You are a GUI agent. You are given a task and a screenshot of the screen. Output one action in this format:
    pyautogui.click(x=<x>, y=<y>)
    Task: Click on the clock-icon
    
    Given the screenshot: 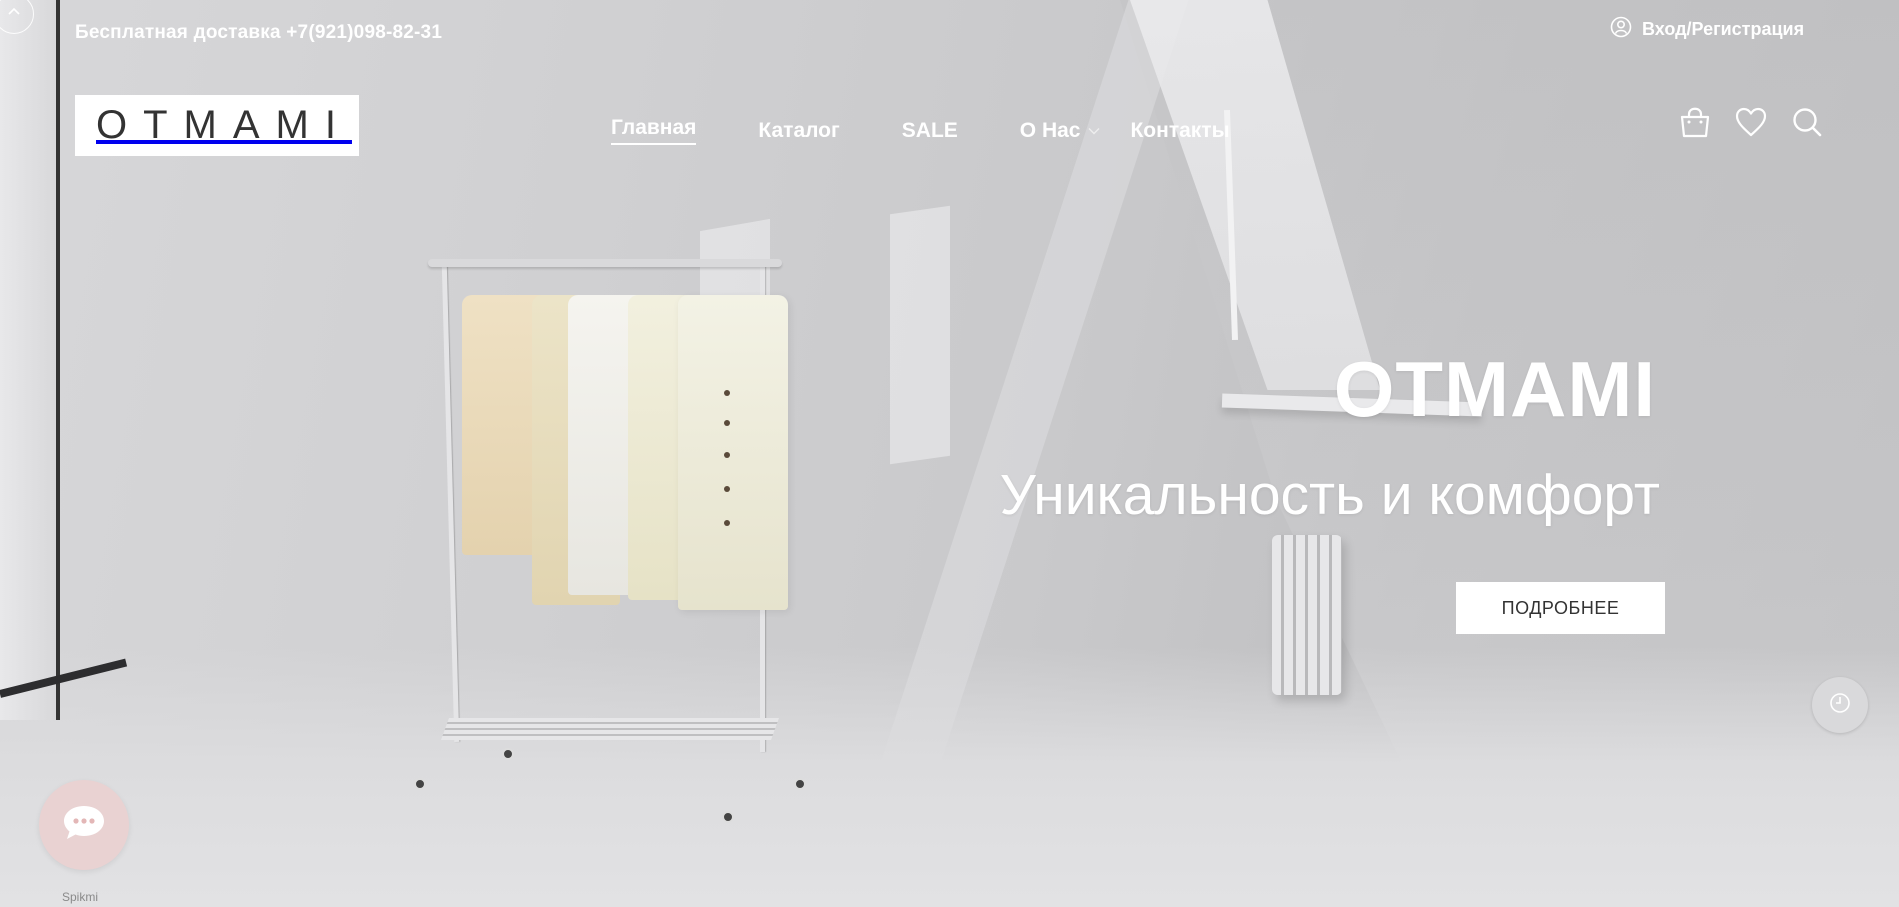 What is the action you would take?
    pyautogui.click(x=1840, y=705)
    